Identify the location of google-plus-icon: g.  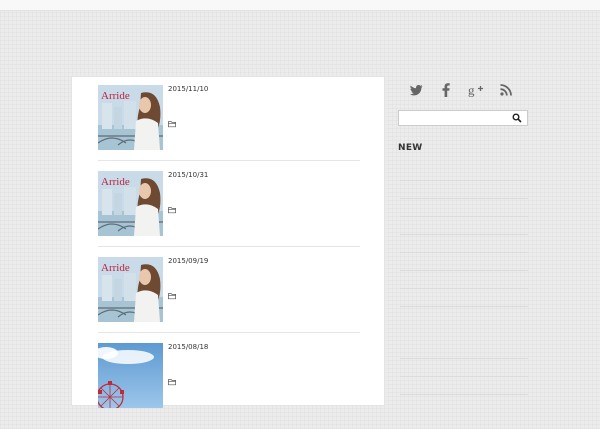
(476, 90).